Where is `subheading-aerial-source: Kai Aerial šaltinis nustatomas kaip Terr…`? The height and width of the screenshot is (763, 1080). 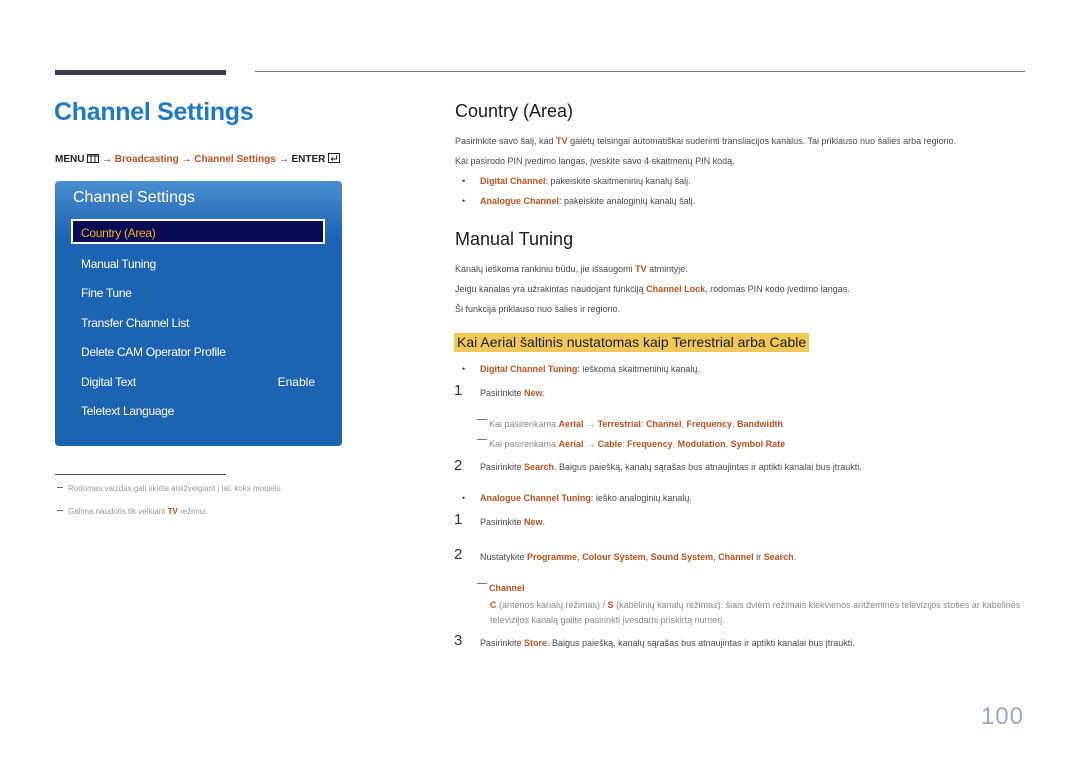 subheading-aerial-source: Kai Aerial šaltinis nustatomas kaip Terr… is located at coordinates (632, 342).